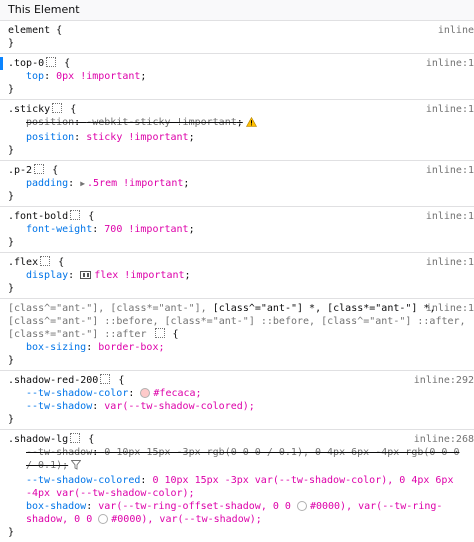 This screenshot has height=542, width=474. I want to click on rule-selector: element {, so click(35, 30).